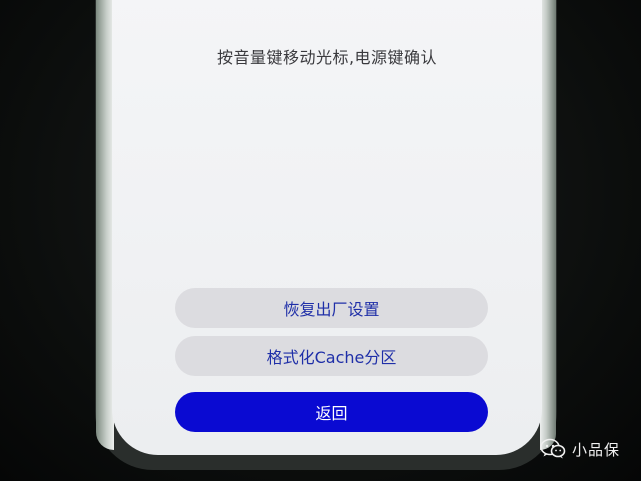 Image resolution: width=641 pixels, height=481 pixels. Describe the element at coordinates (596, 449) in the screenshot. I see `watermark-text: 小品保` at that location.